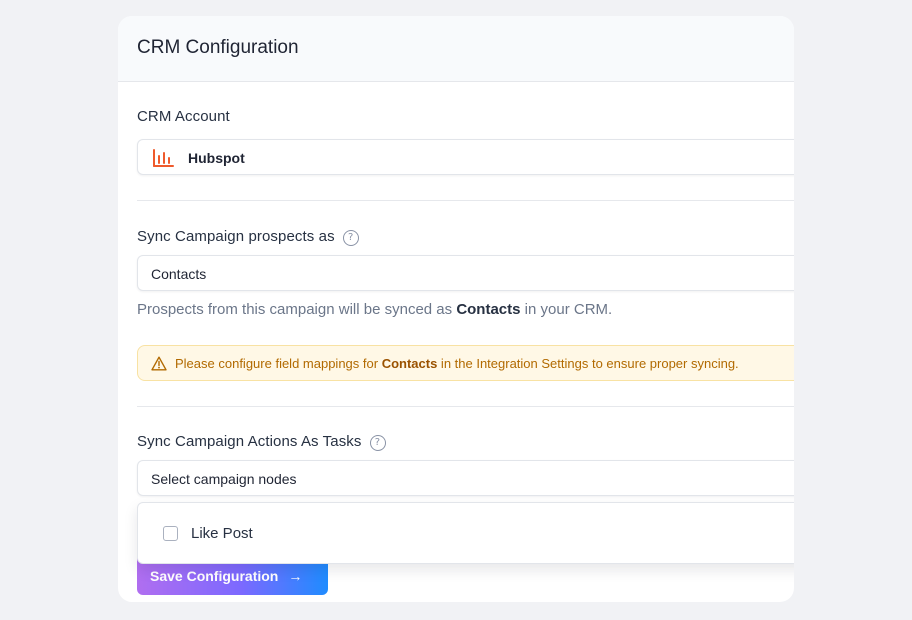 This screenshot has height=620, width=912. I want to click on sync-prospects-select: Contacts, so click(465, 273).